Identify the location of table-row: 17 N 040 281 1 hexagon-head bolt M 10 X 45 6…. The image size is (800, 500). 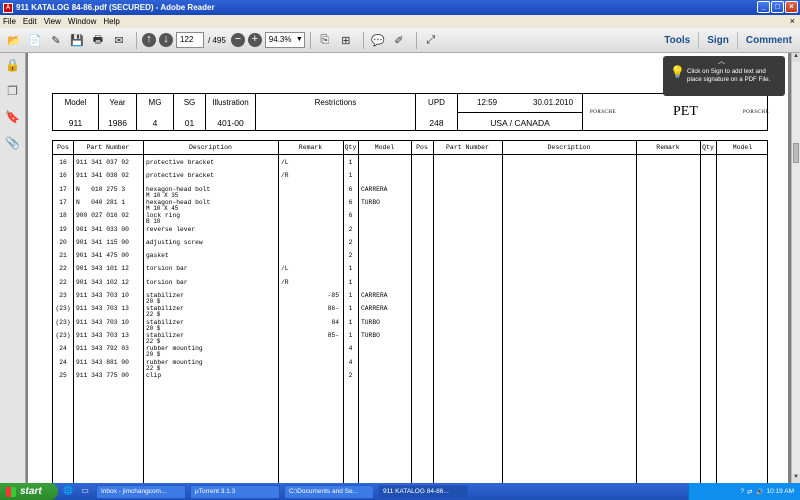
(232, 206).